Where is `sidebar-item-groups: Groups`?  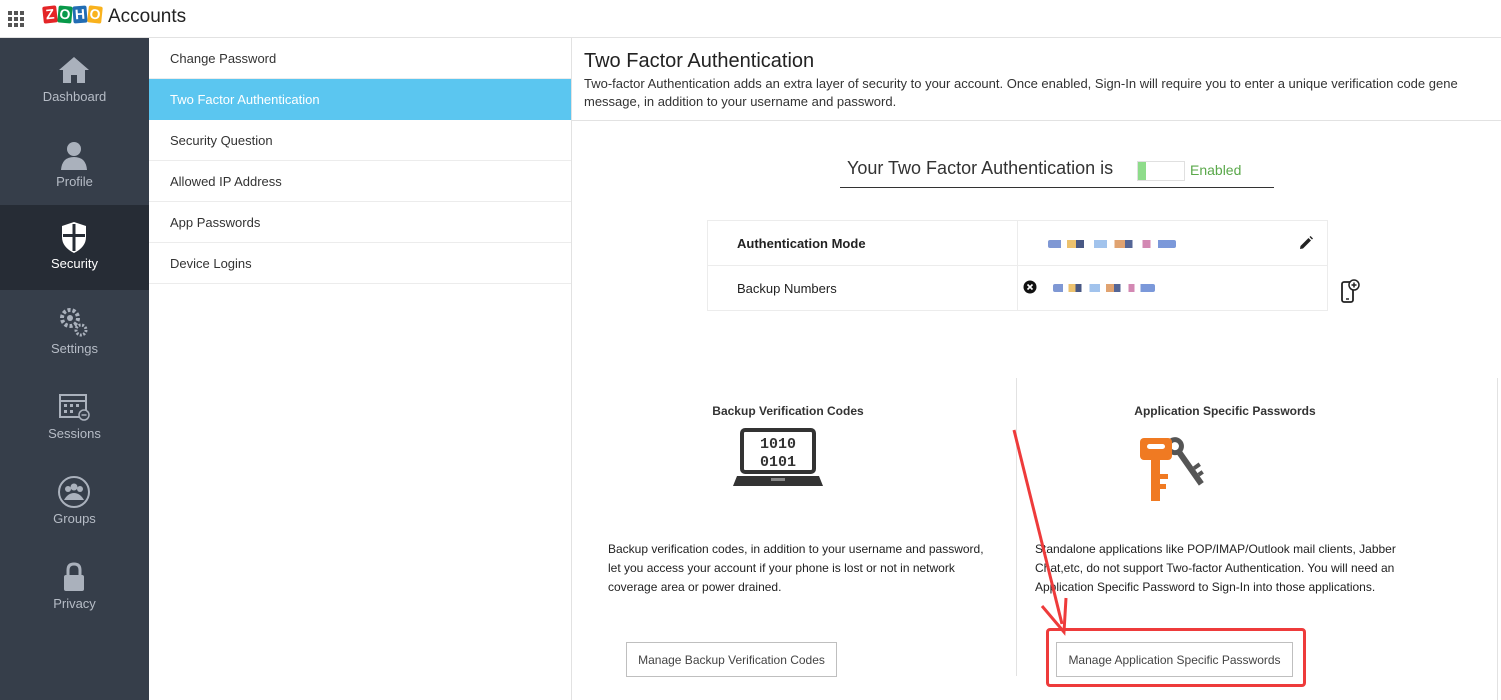
sidebar-item-groups: Groups is located at coordinates (74, 502).